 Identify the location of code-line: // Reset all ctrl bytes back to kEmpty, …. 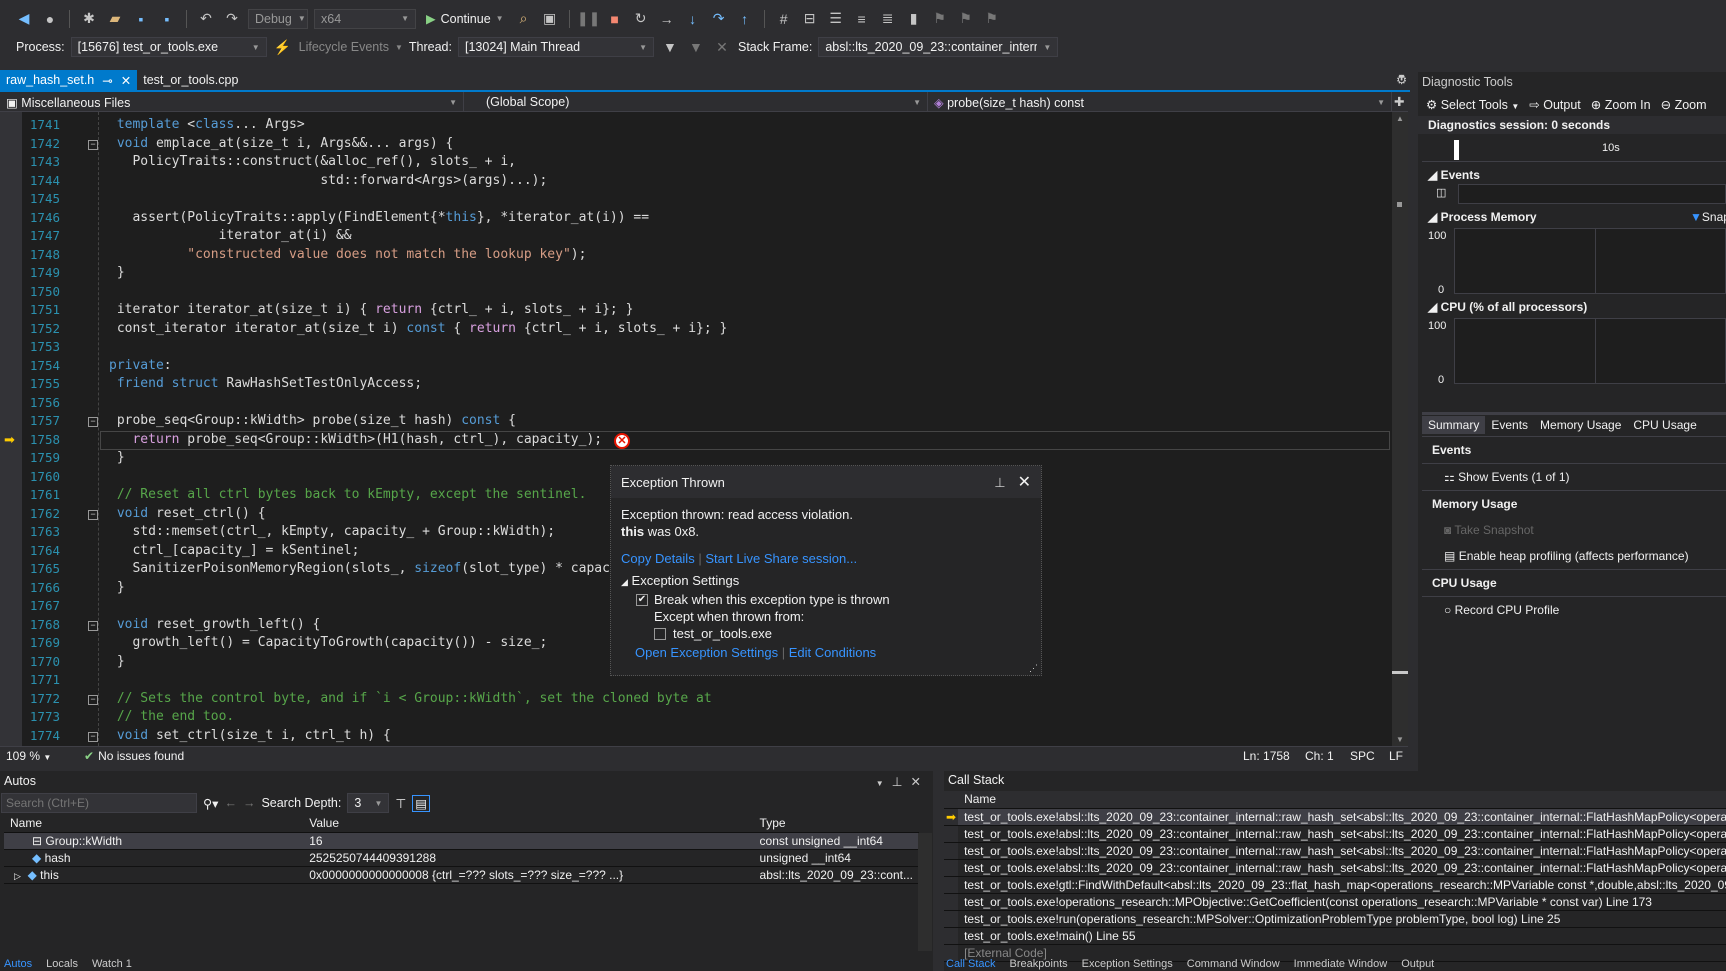
(348, 494).